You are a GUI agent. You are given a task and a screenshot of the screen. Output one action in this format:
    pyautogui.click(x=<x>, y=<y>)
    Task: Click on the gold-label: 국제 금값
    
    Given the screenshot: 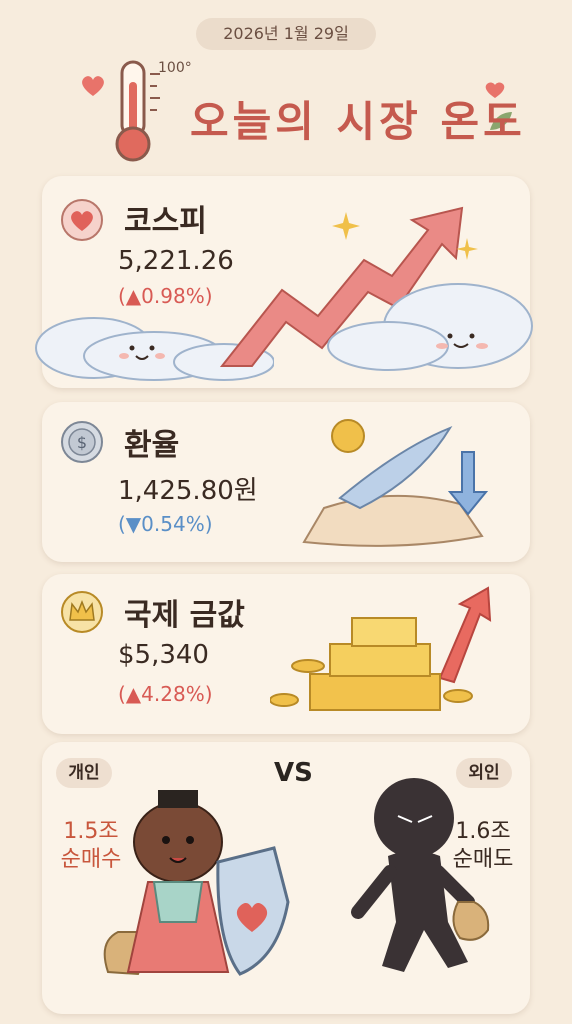 What is the action you would take?
    pyautogui.click(x=184, y=615)
    